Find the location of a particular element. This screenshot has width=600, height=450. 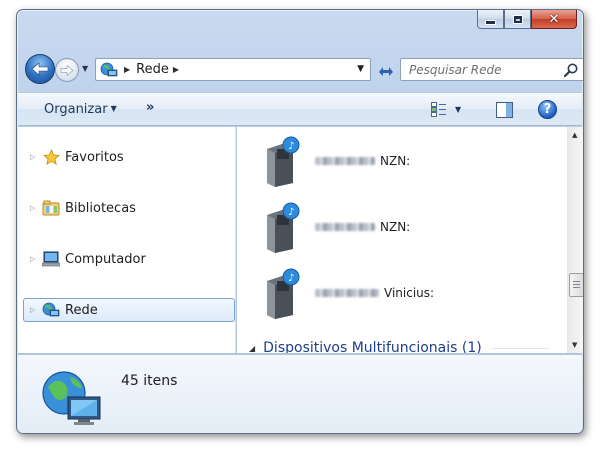

group-header-label: Dispositivos Multifuncionais (1) is located at coordinates (372, 346).